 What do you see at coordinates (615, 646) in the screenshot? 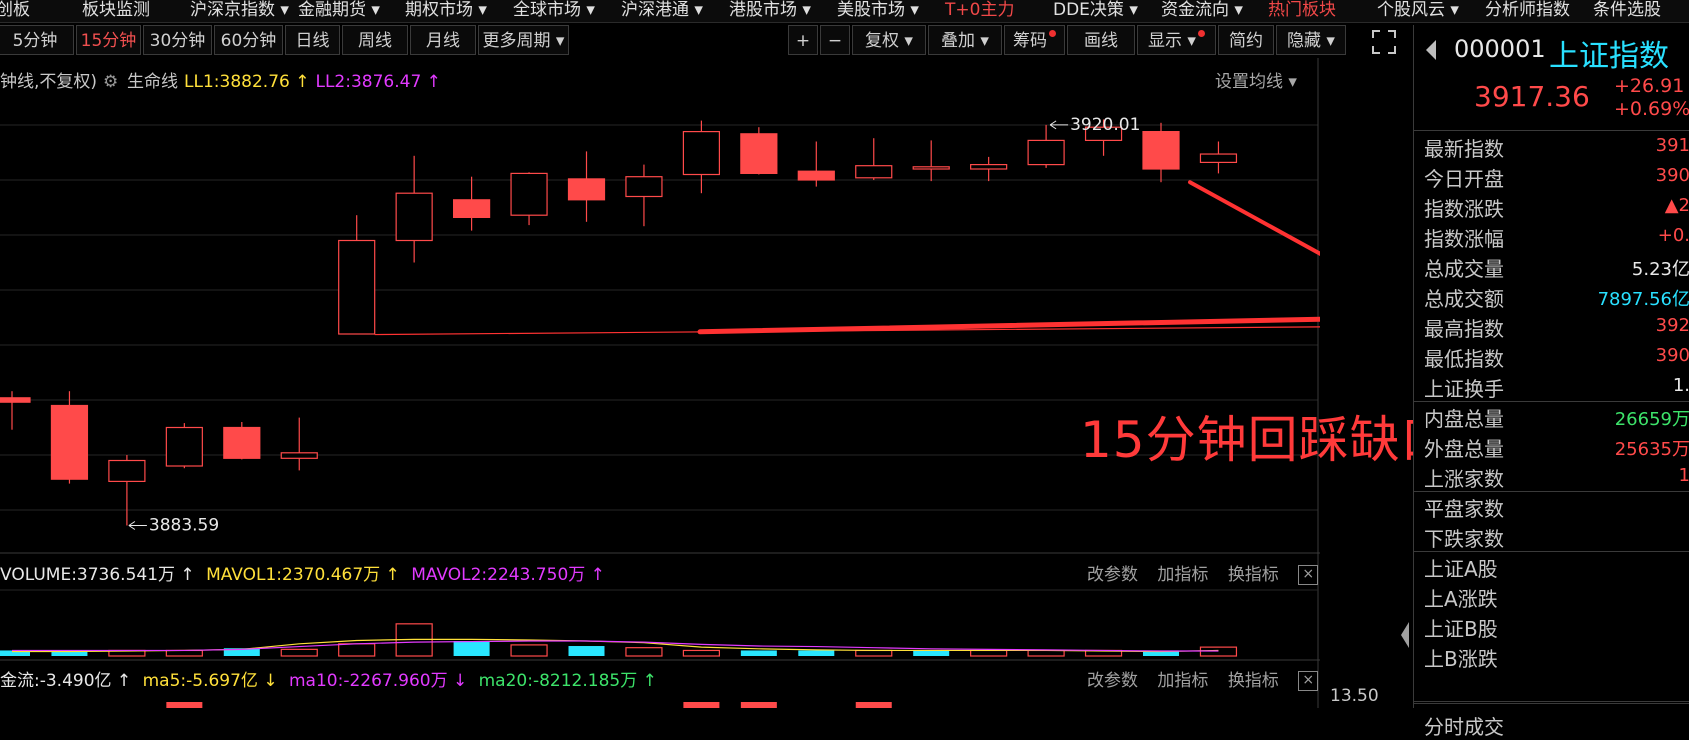
I see `mavol2-line` at bounding box center [615, 646].